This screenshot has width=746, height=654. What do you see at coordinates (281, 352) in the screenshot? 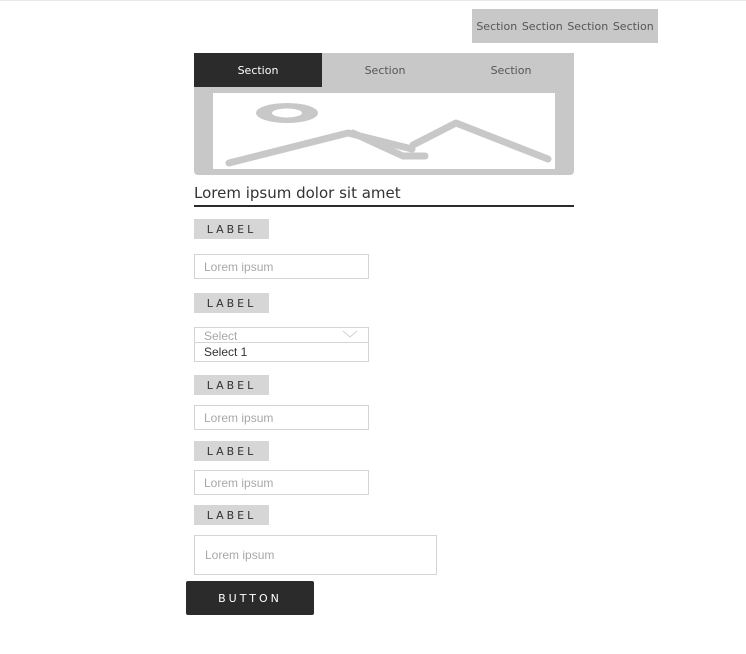
I see `select-option: Select 1` at bounding box center [281, 352].